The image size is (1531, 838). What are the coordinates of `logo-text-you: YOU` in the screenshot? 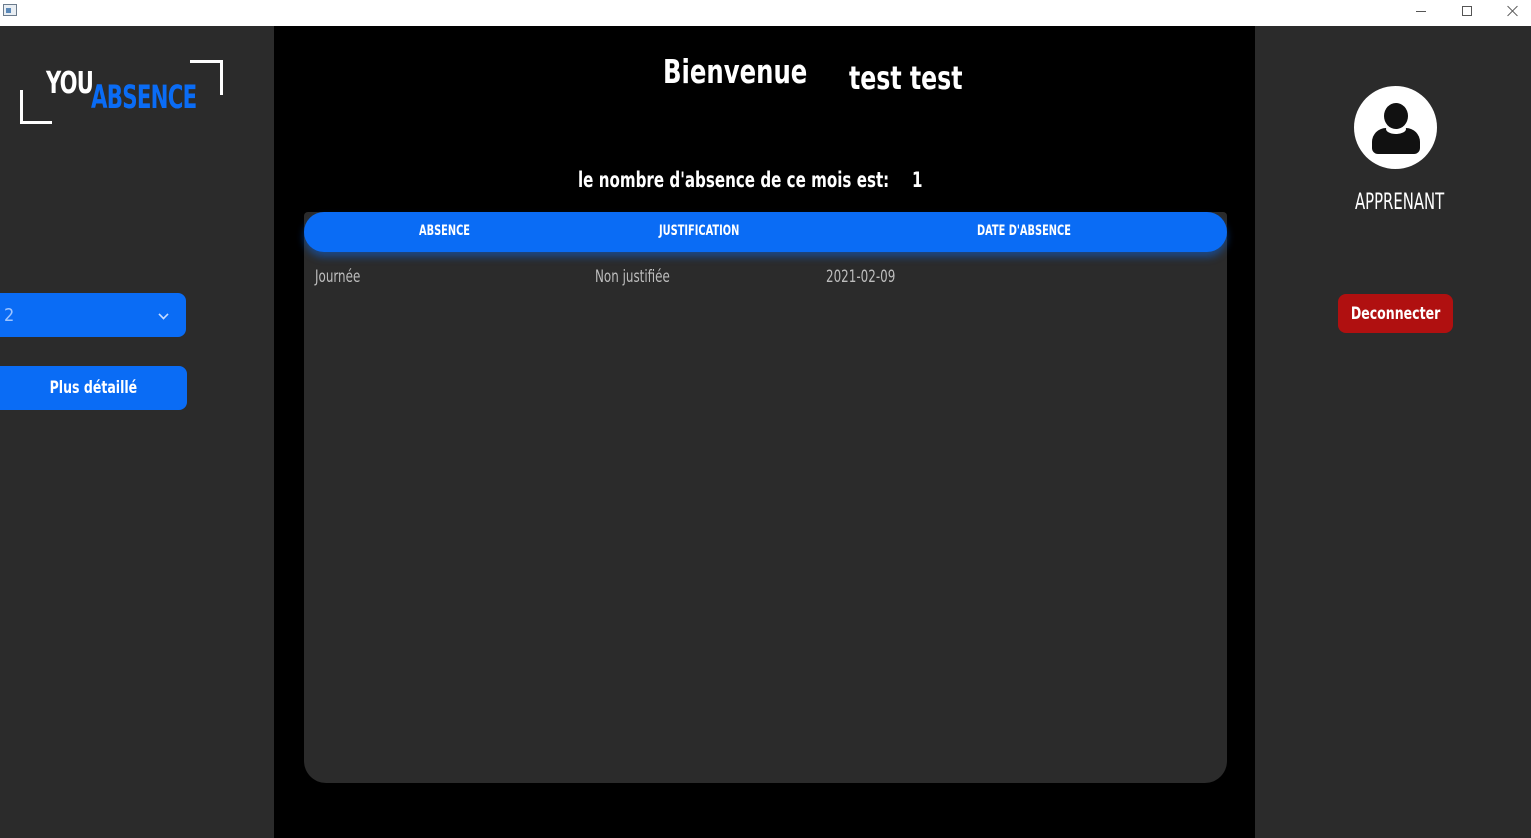 It's located at (70, 83).